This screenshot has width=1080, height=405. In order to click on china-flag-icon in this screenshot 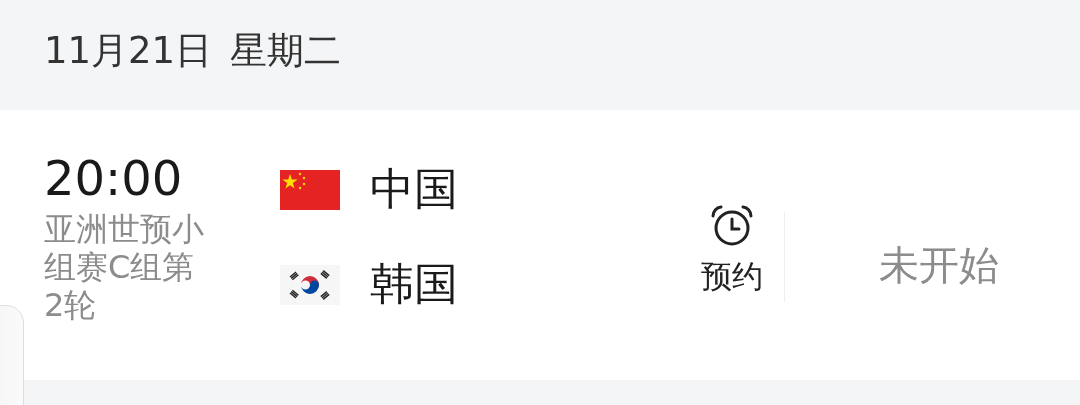, I will do `click(310, 189)`.